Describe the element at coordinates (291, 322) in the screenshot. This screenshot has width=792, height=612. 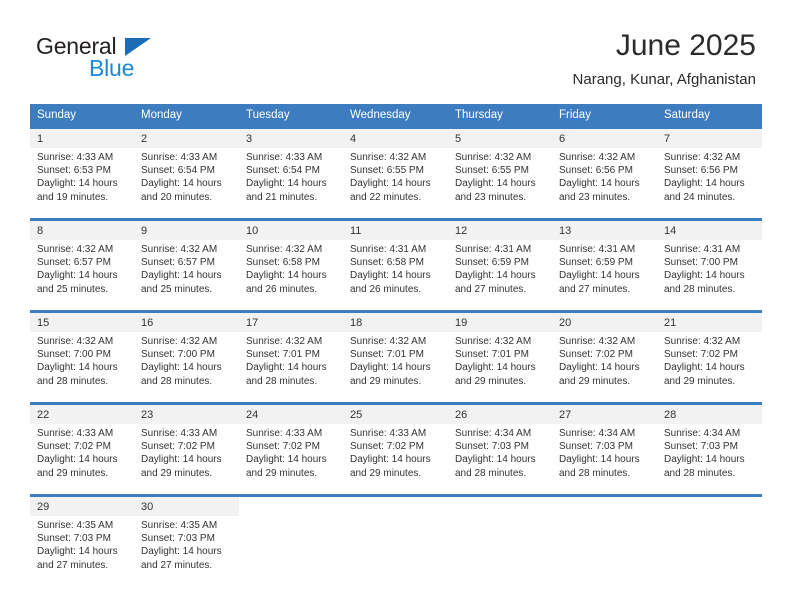
I see `day-number-cell: 17` at that location.